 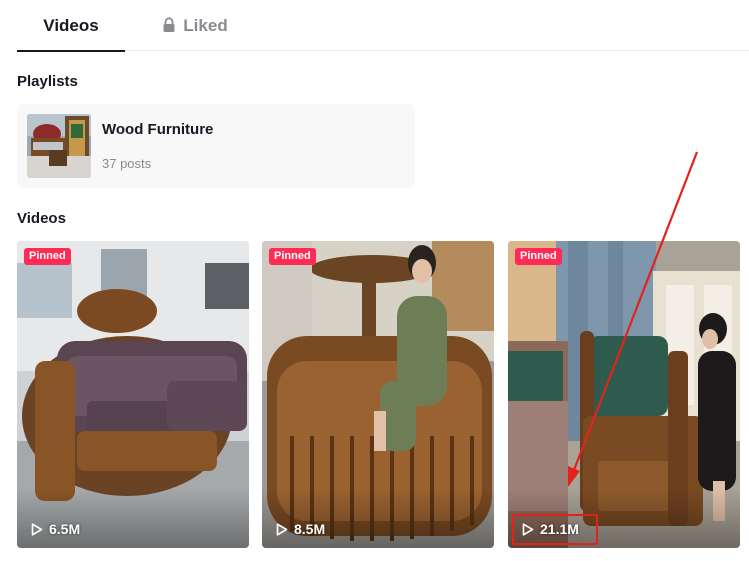 What do you see at coordinates (169, 24) in the screenshot?
I see `lock-icon` at bounding box center [169, 24].